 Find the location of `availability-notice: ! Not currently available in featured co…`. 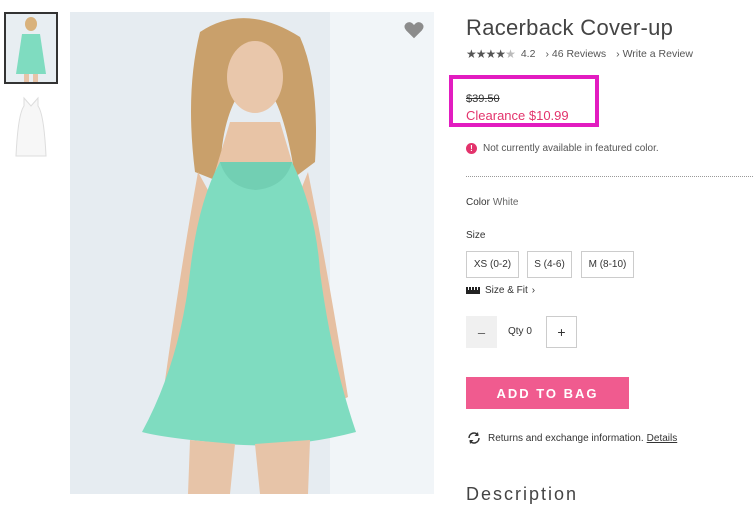

availability-notice: ! Not currently available in featured co… is located at coordinates (562, 148).